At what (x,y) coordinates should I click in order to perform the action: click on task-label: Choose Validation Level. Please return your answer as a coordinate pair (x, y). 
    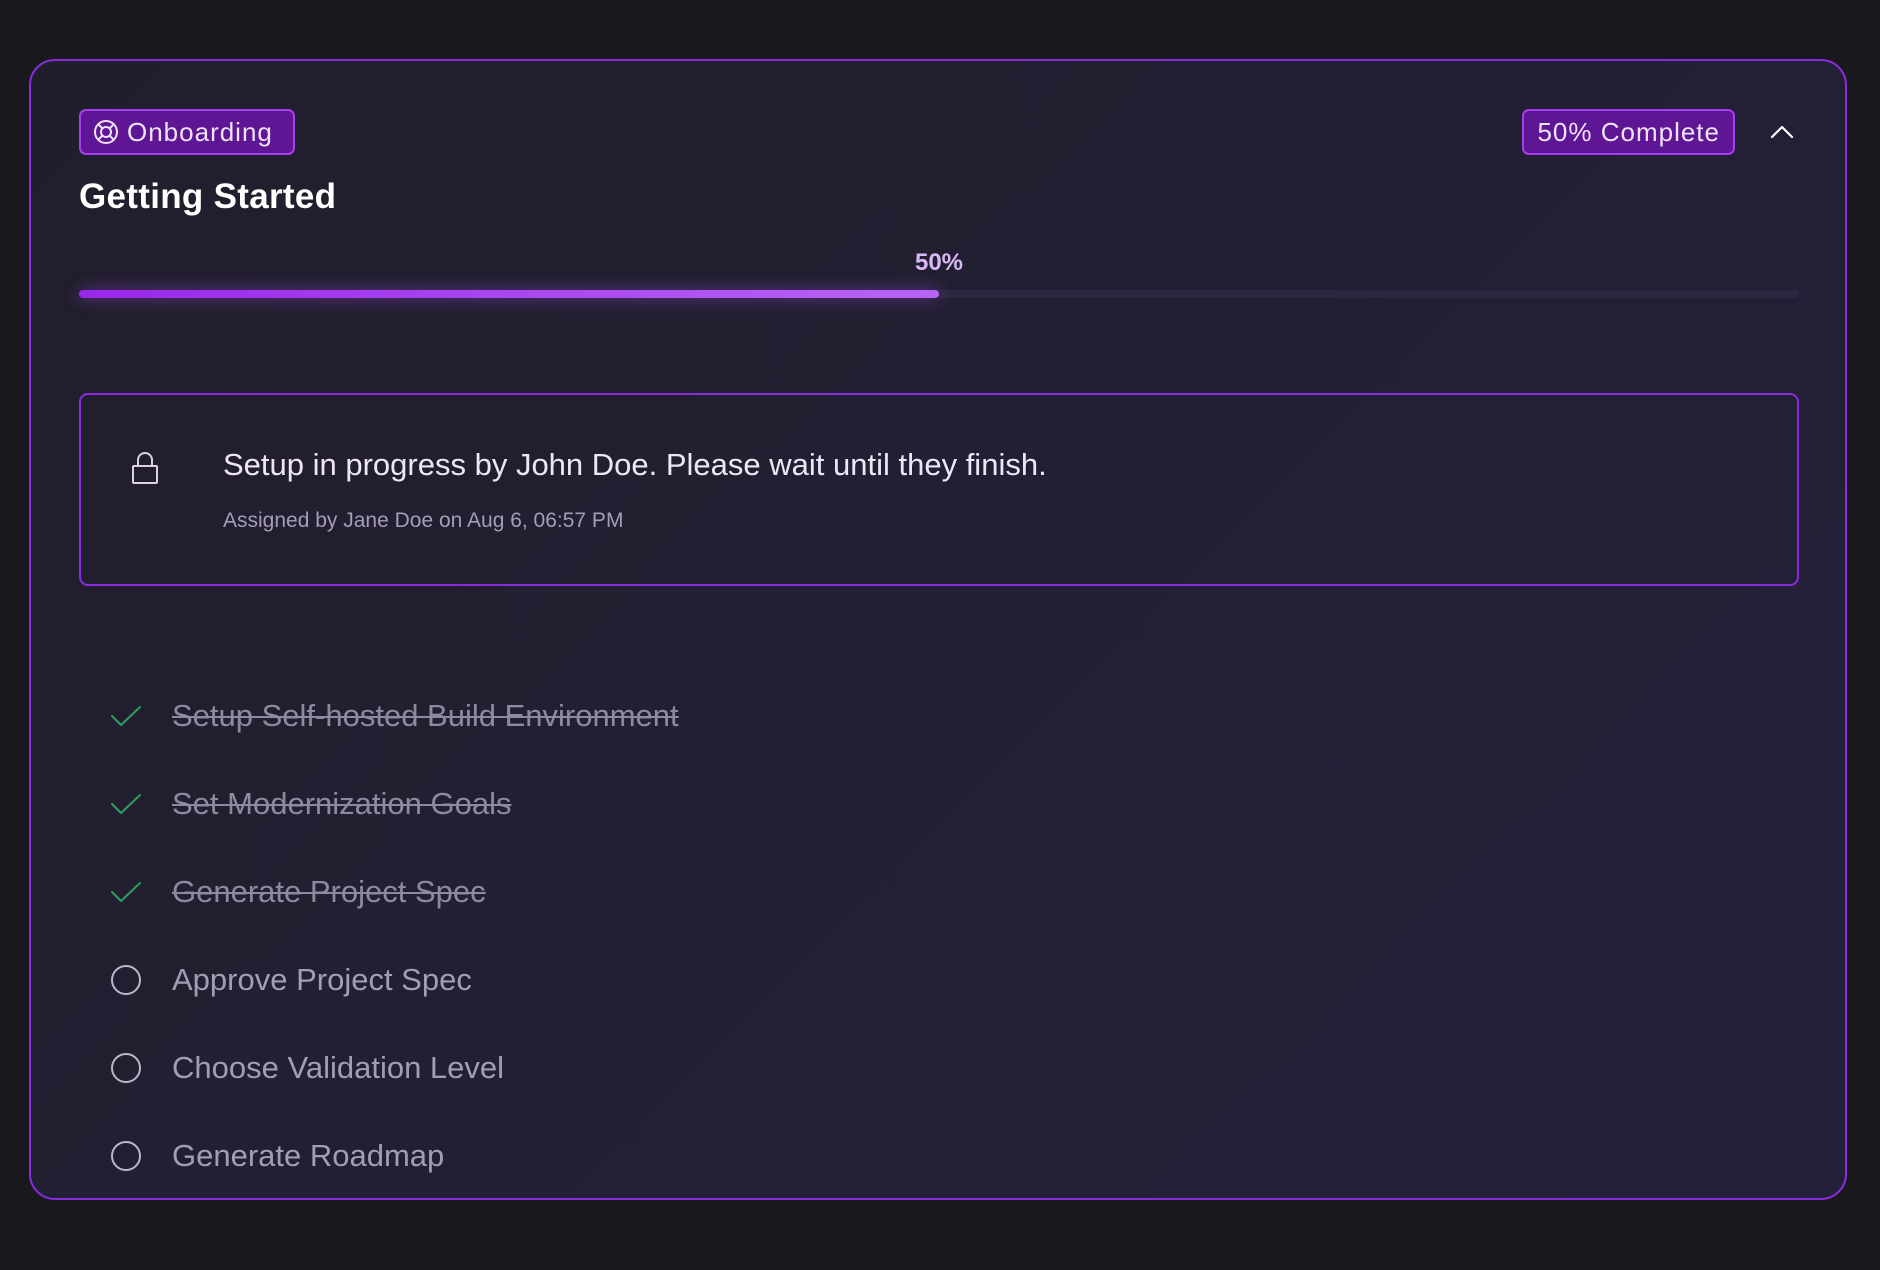
    Looking at the image, I should click on (338, 1067).